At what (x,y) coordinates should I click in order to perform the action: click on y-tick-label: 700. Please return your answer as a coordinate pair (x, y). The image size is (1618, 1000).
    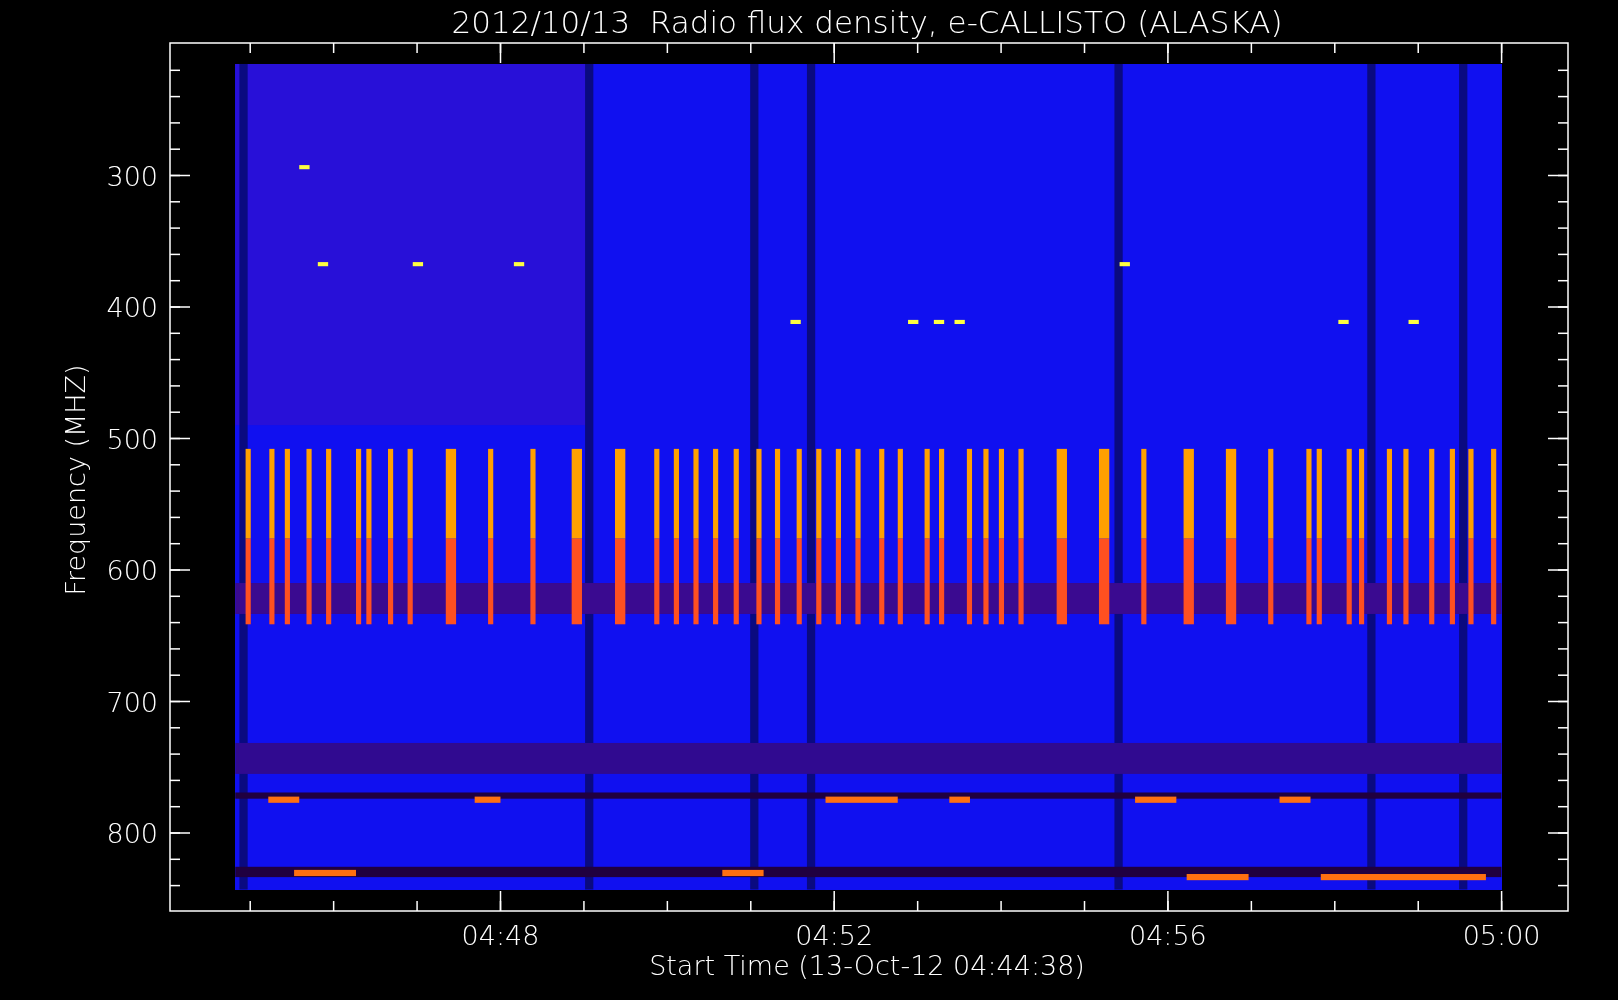
    Looking at the image, I should click on (132, 702).